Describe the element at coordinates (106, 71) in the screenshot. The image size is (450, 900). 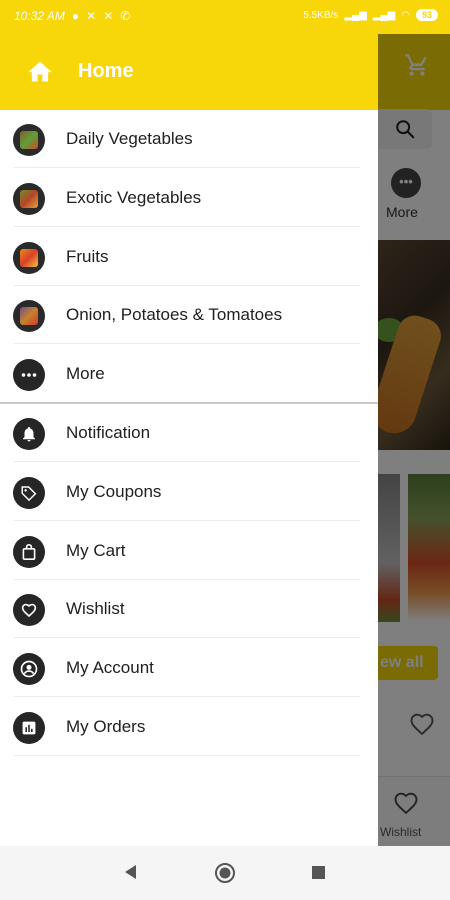
I see `drawer-title: Home` at that location.